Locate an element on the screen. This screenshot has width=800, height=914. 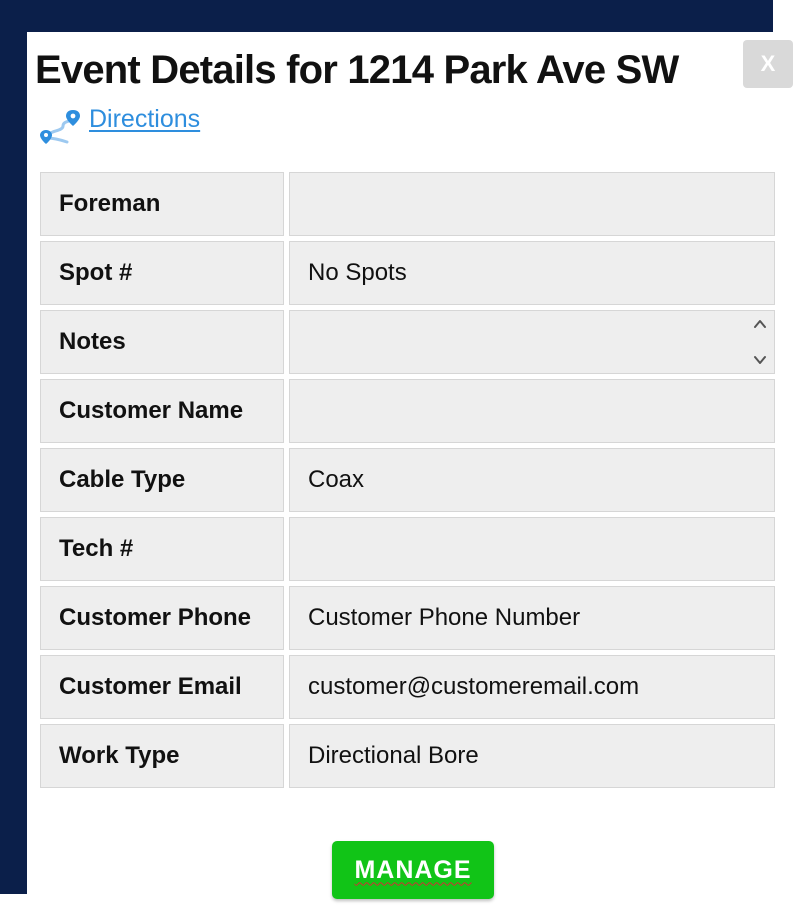
close-button: X is located at coordinates (768, 64).